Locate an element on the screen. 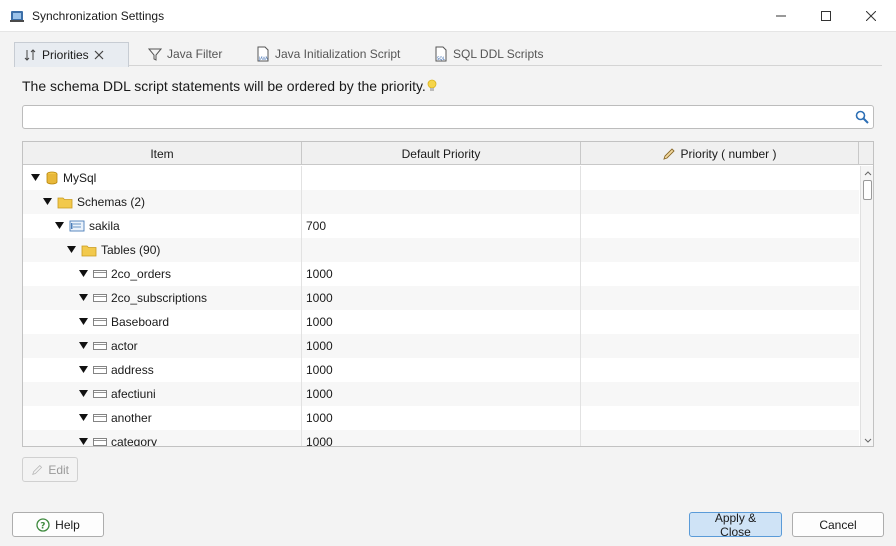  java-file-icon: JAVA is located at coordinates (263, 54).